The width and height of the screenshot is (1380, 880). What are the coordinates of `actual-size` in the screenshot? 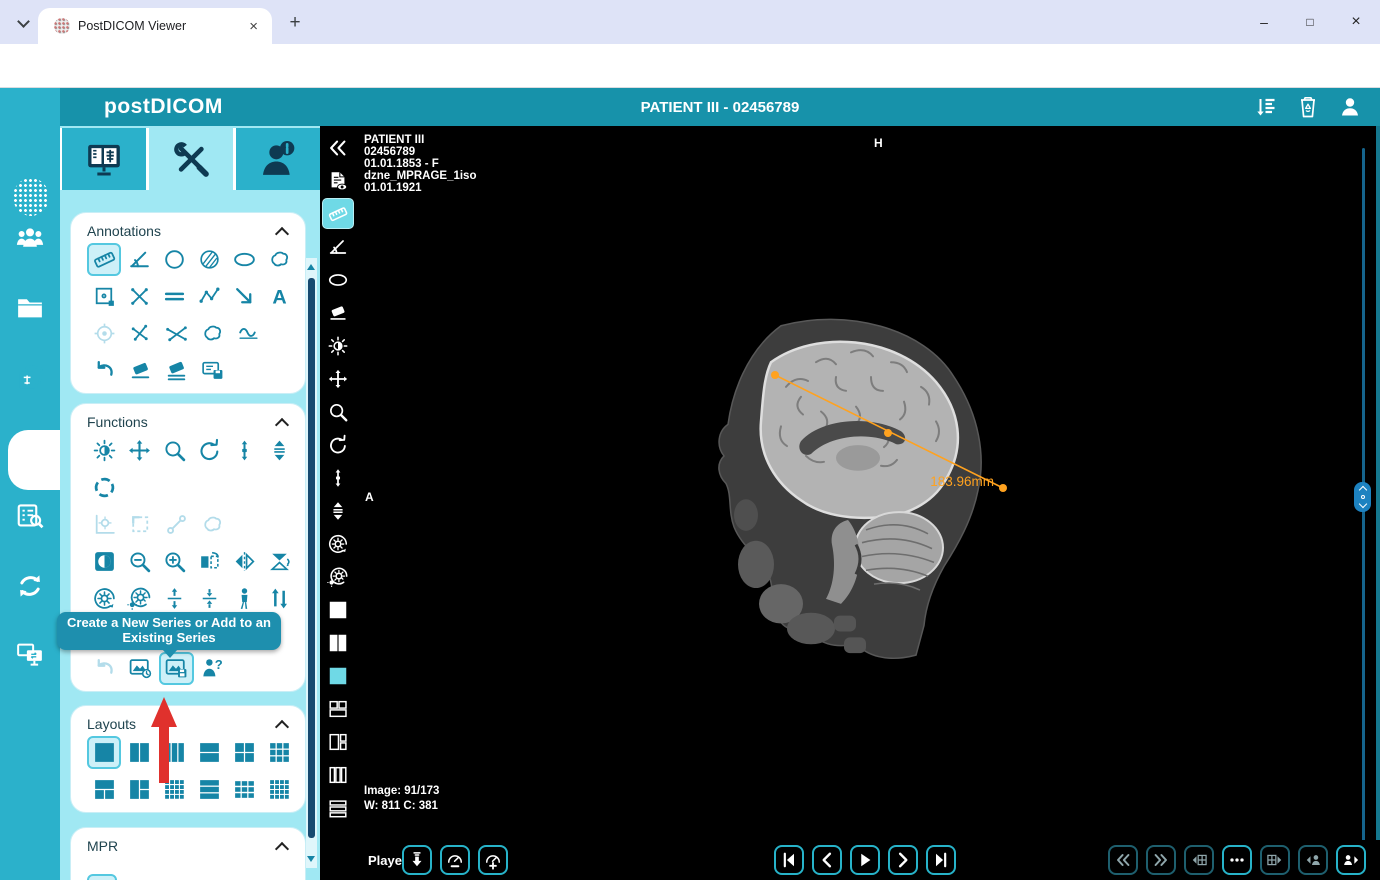 It's located at (210, 598).